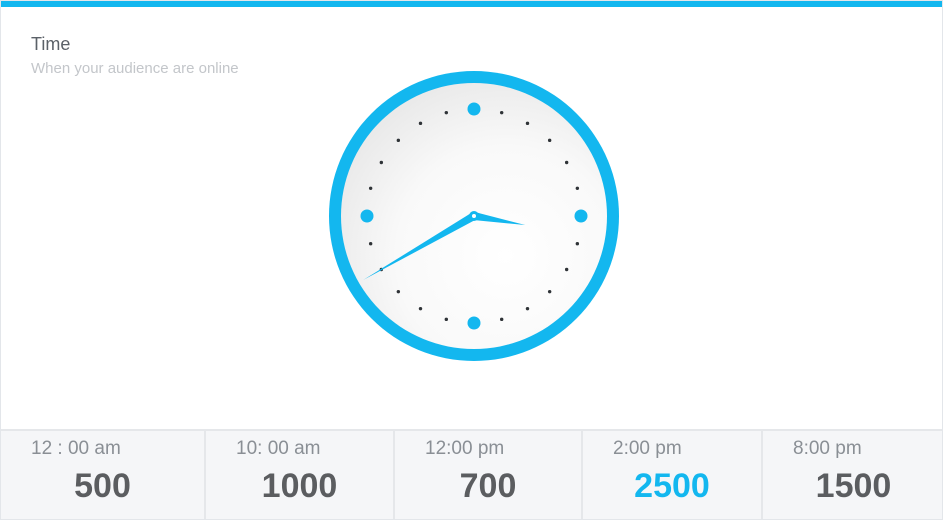 The width and height of the screenshot is (945, 522). Describe the element at coordinates (672, 486) in the screenshot. I see `time-slot-count: 2500` at that location.